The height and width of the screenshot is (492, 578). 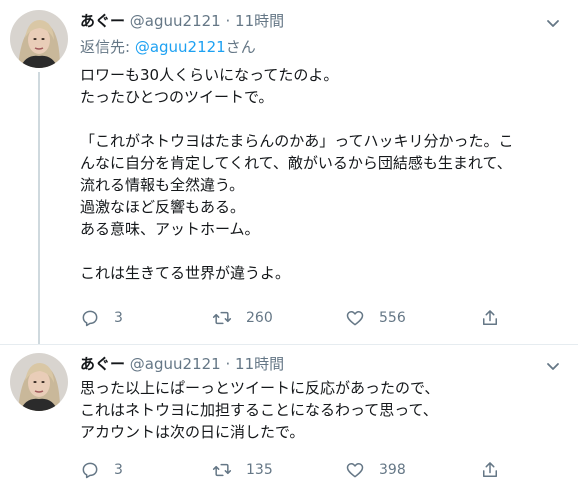 I want to click on like-button: 556, so click(x=375, y=318).